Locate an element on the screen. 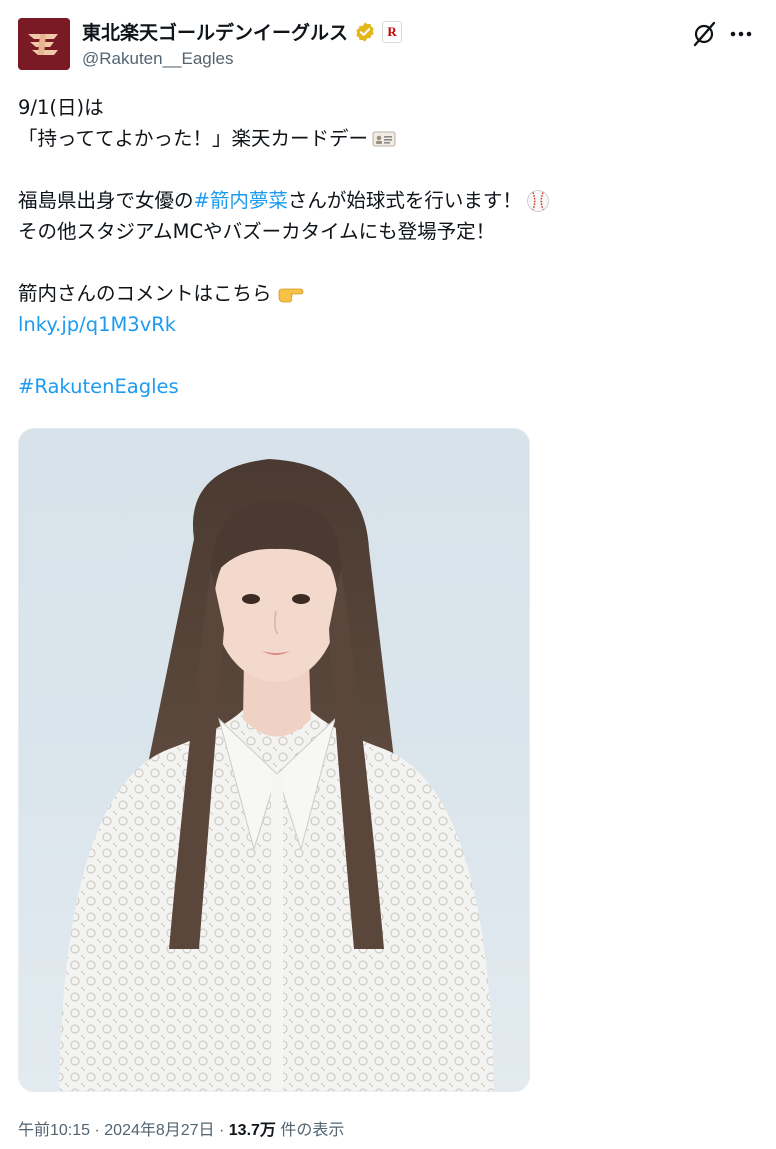 This screenshot has height=1149, width=776. pointing-right-emoji is located at coordinates (290, 295).